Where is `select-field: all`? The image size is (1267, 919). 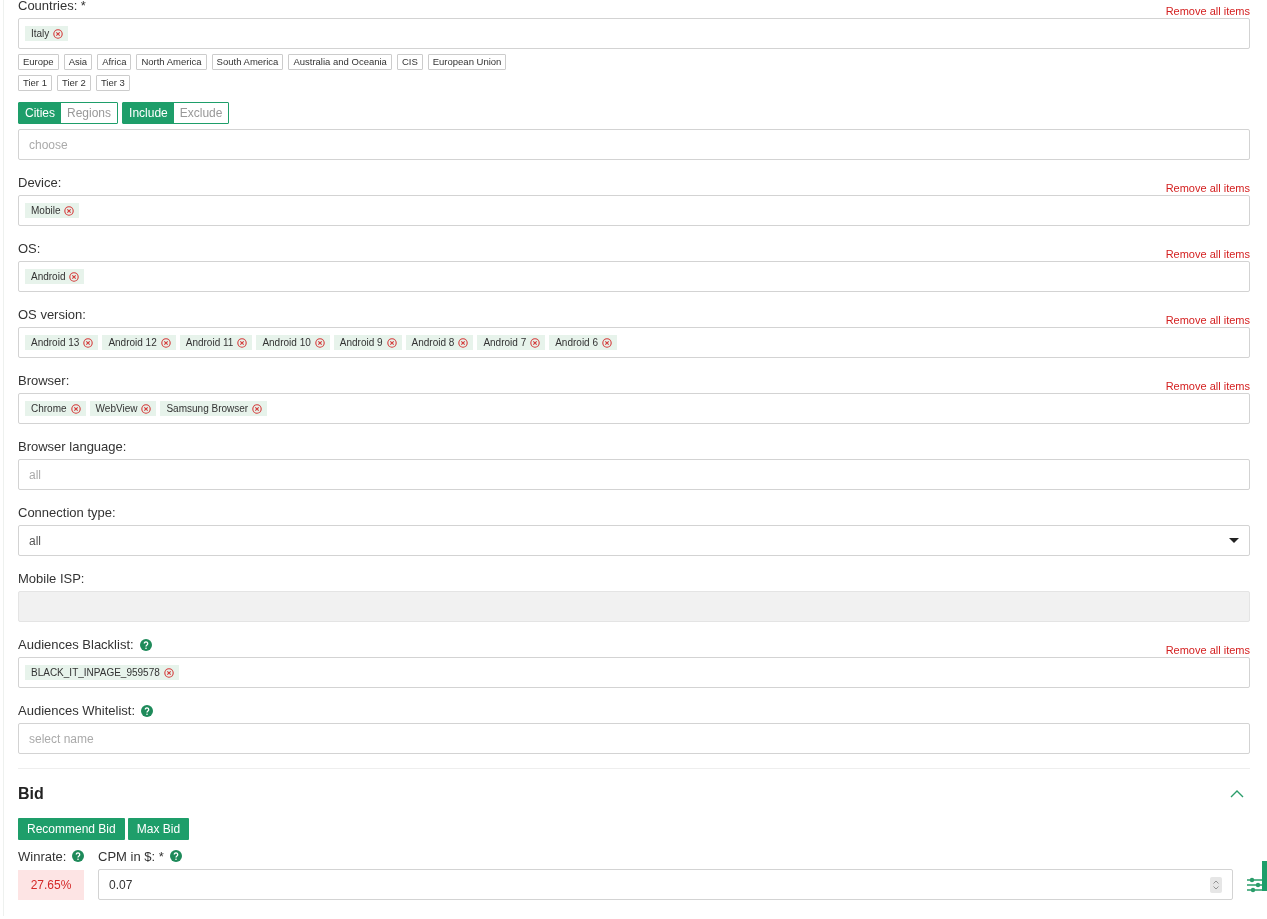 select-field: all is located at coordinates (634, 540).